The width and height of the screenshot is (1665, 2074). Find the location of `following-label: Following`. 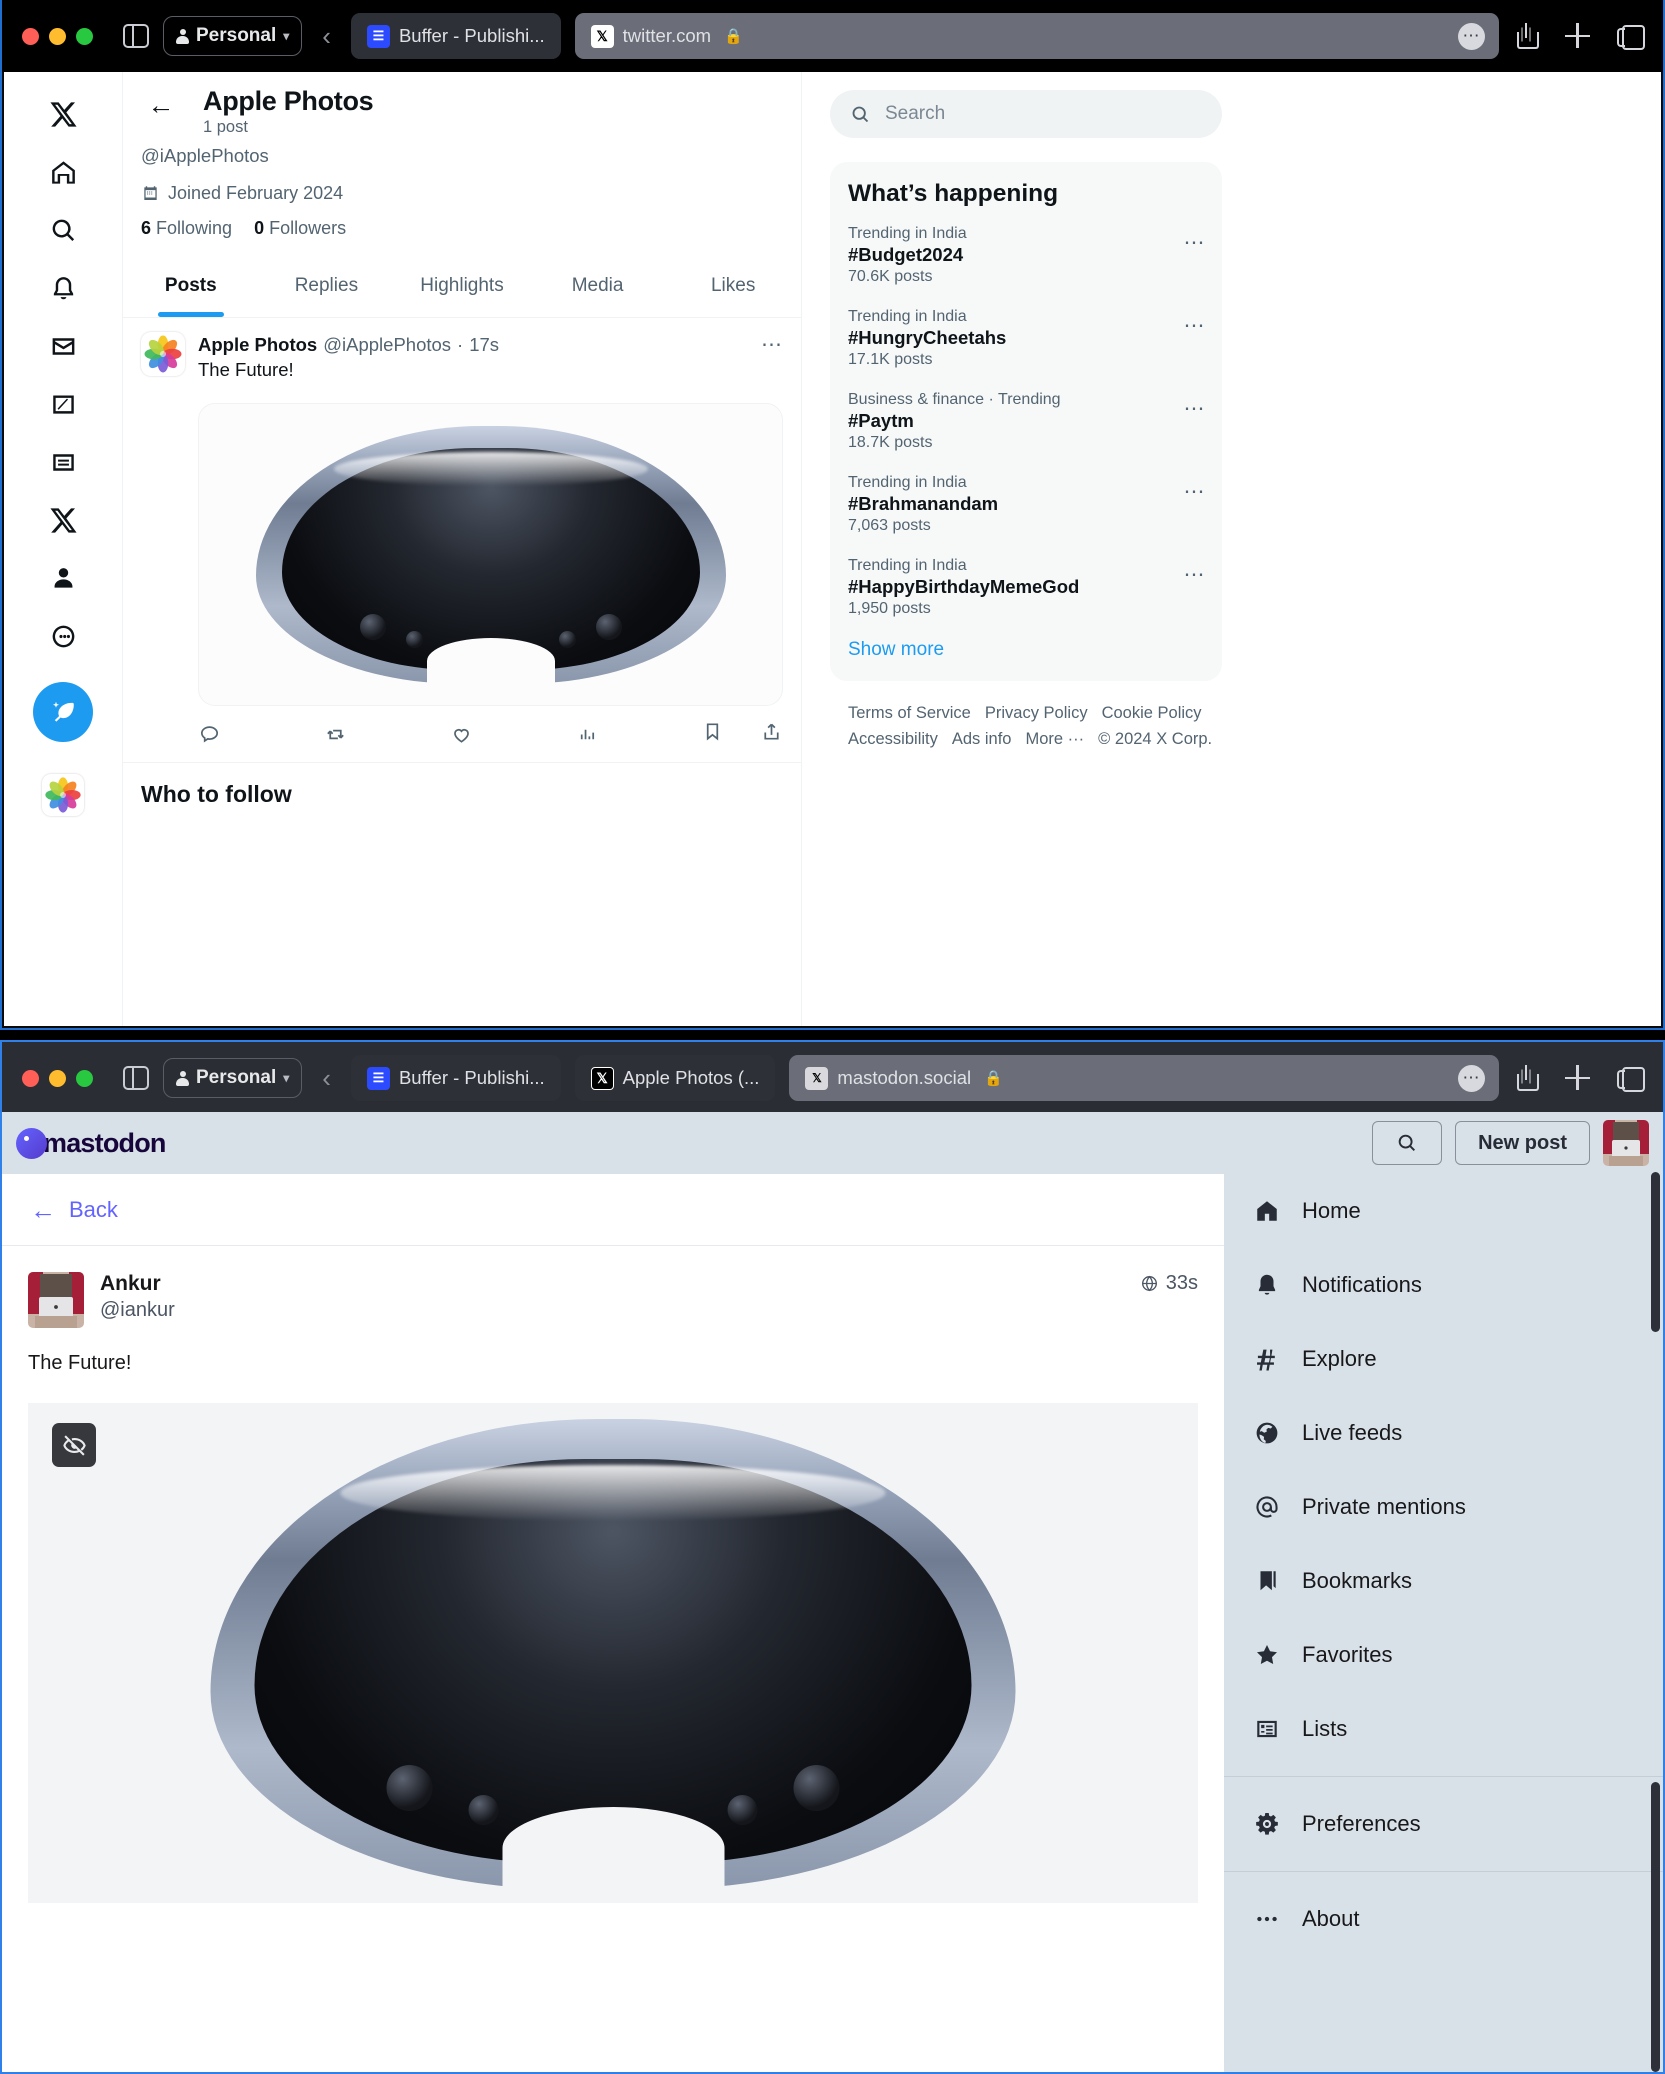

following-label: Following is located at coordinates (194, 228).